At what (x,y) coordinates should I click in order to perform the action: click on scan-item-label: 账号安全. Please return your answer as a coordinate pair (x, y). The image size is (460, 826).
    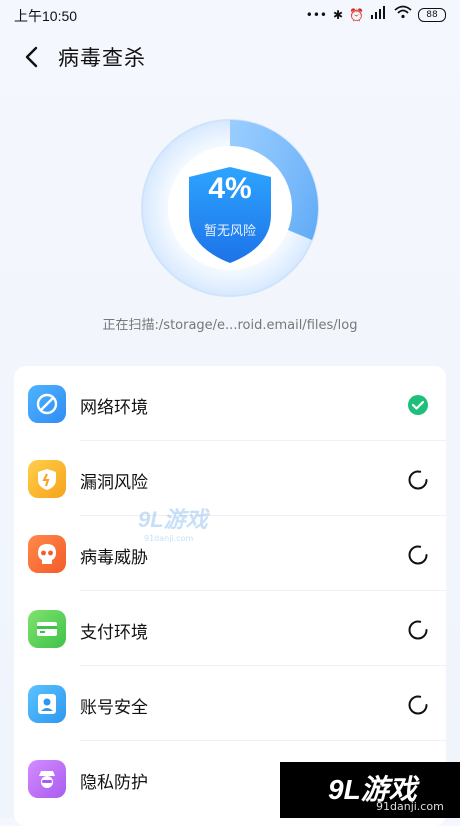
    Looking at the image, I should click on (114, 708).